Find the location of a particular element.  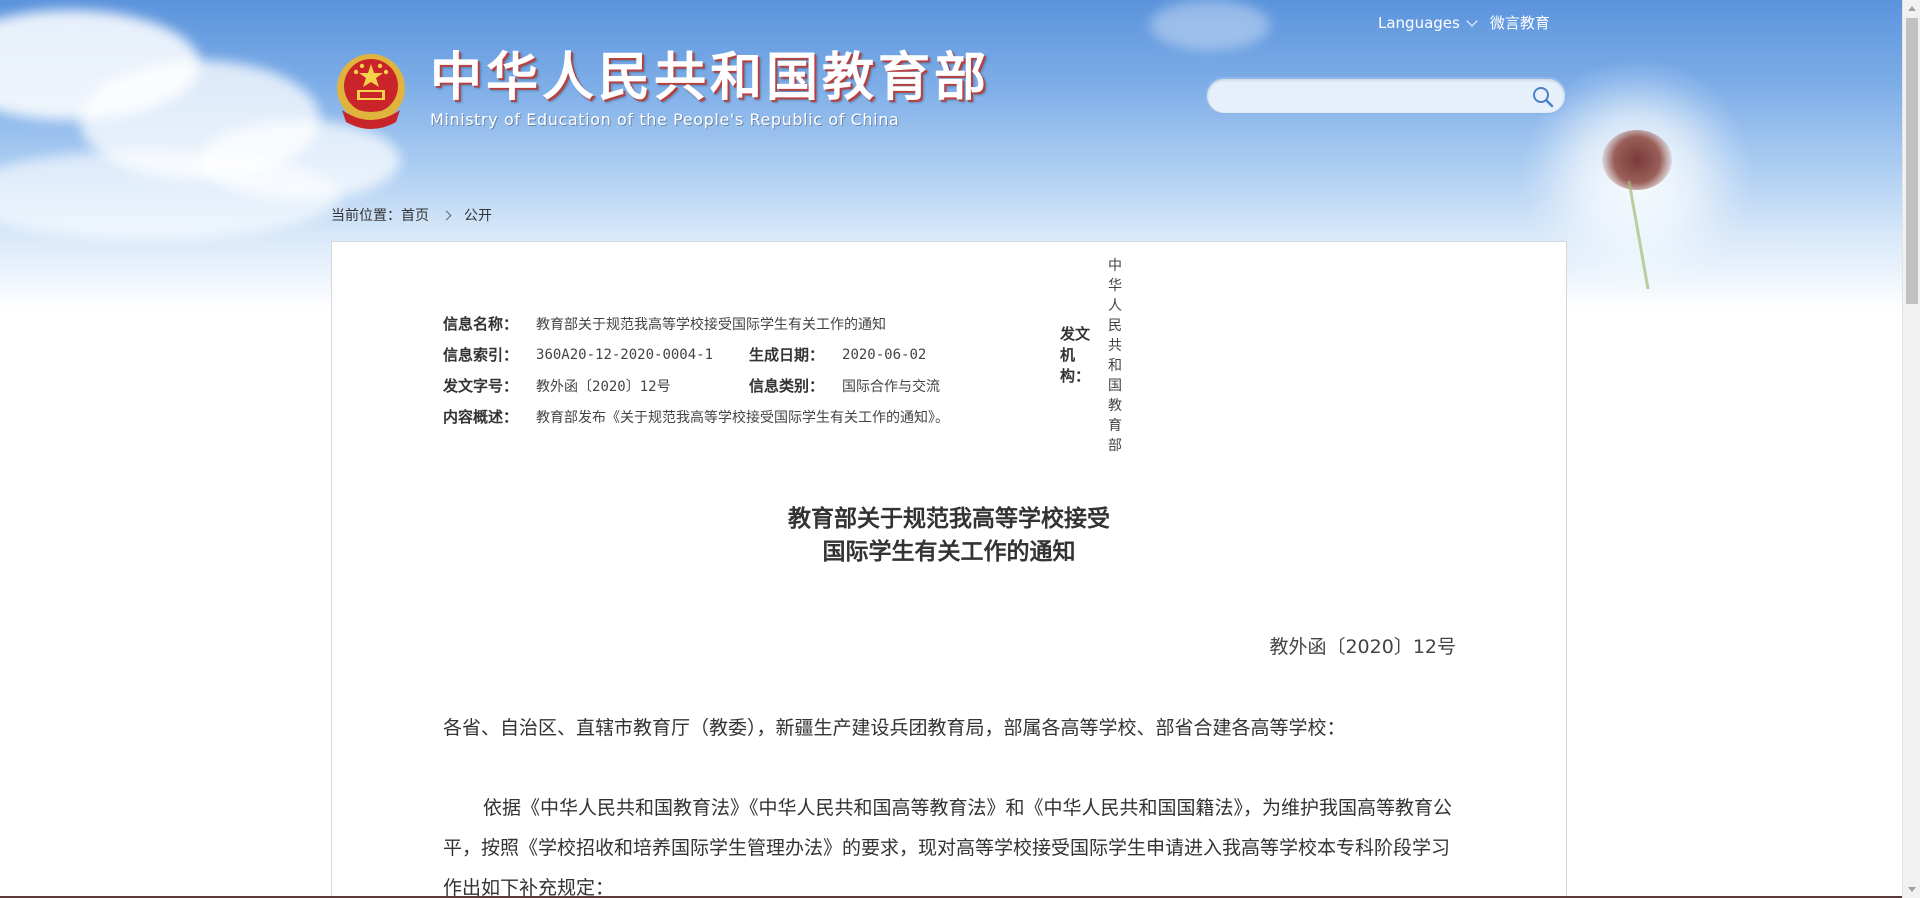

meta-org-group: 发文机构： 中华人民共和国教育部 is located at coordinates (1091, 356).